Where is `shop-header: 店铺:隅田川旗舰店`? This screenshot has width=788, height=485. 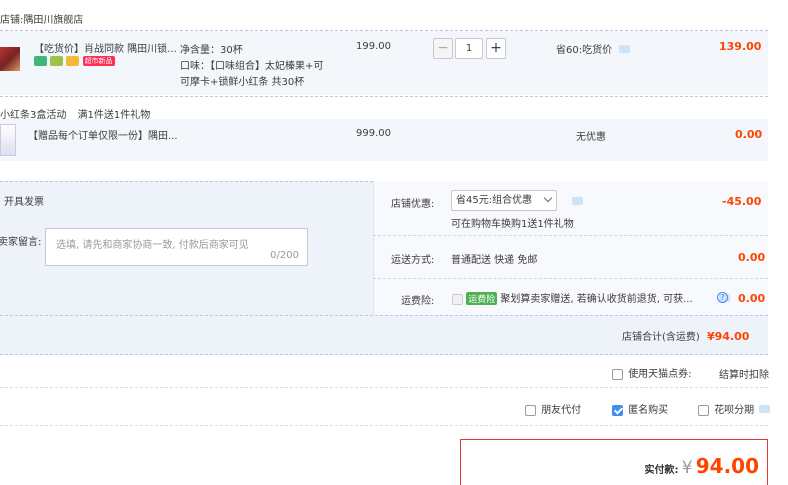 shop-header: 店铺:隅田川旗舰店 is located at coordinates (41, 18).